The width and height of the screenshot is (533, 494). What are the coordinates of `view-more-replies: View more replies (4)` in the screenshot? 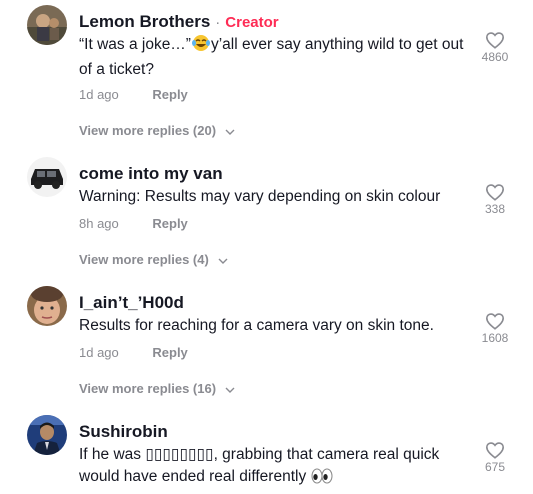 It's located at (153, 259).